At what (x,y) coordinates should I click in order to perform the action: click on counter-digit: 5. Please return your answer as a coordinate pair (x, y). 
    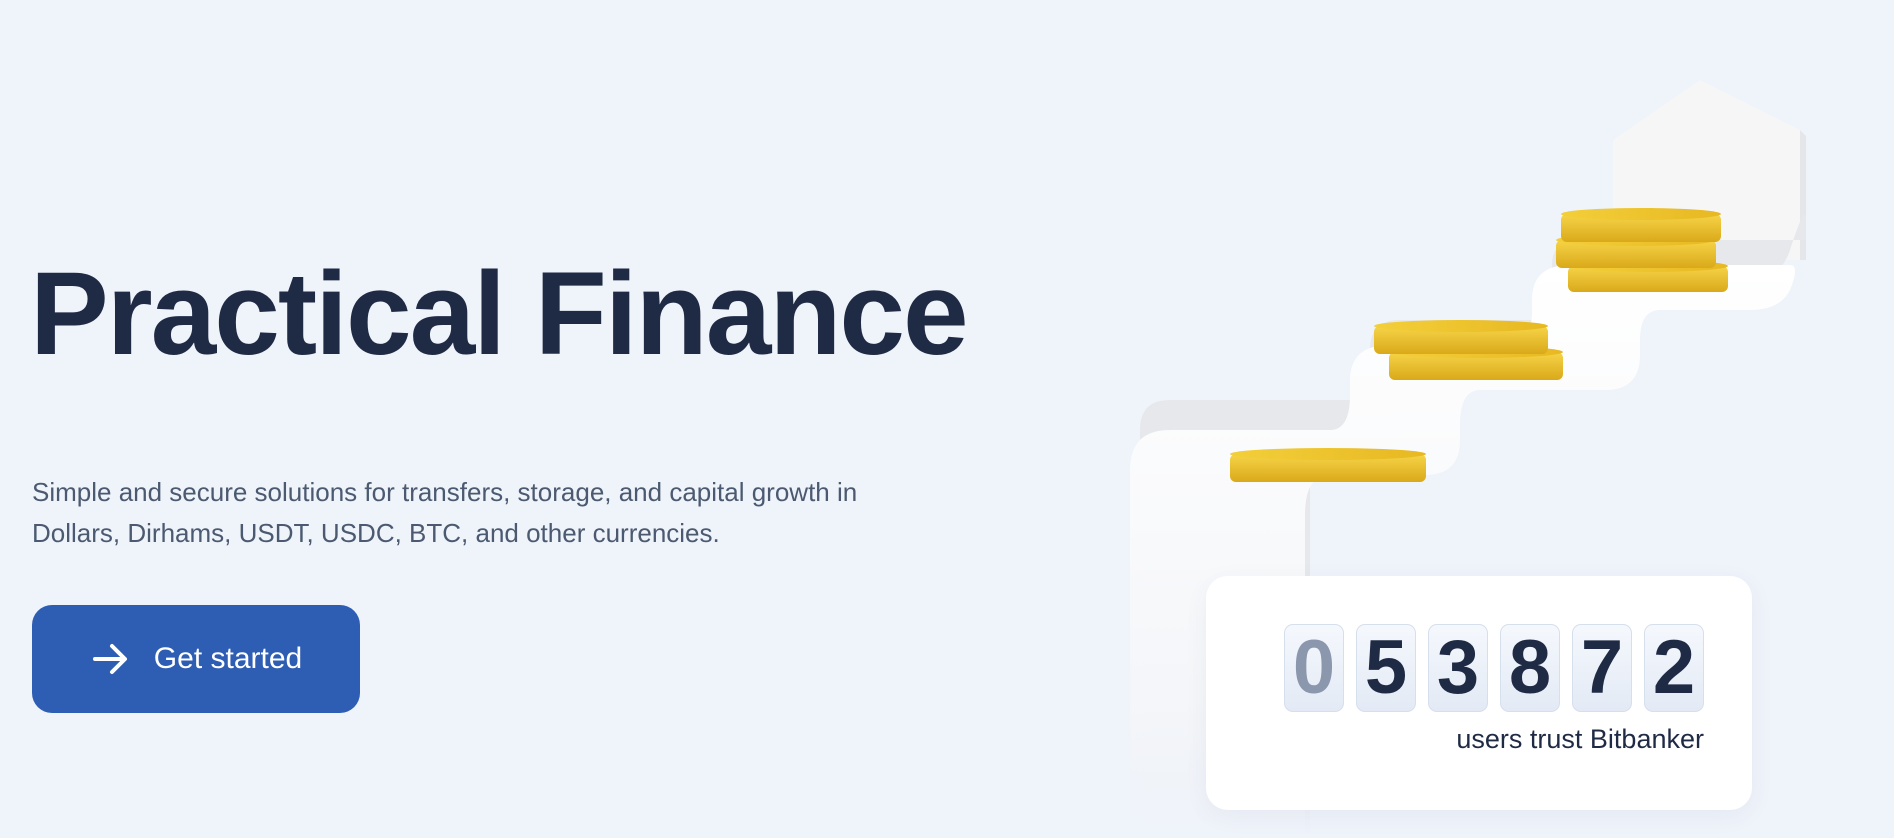
    Looking at the image, I should click on (1386, 668).